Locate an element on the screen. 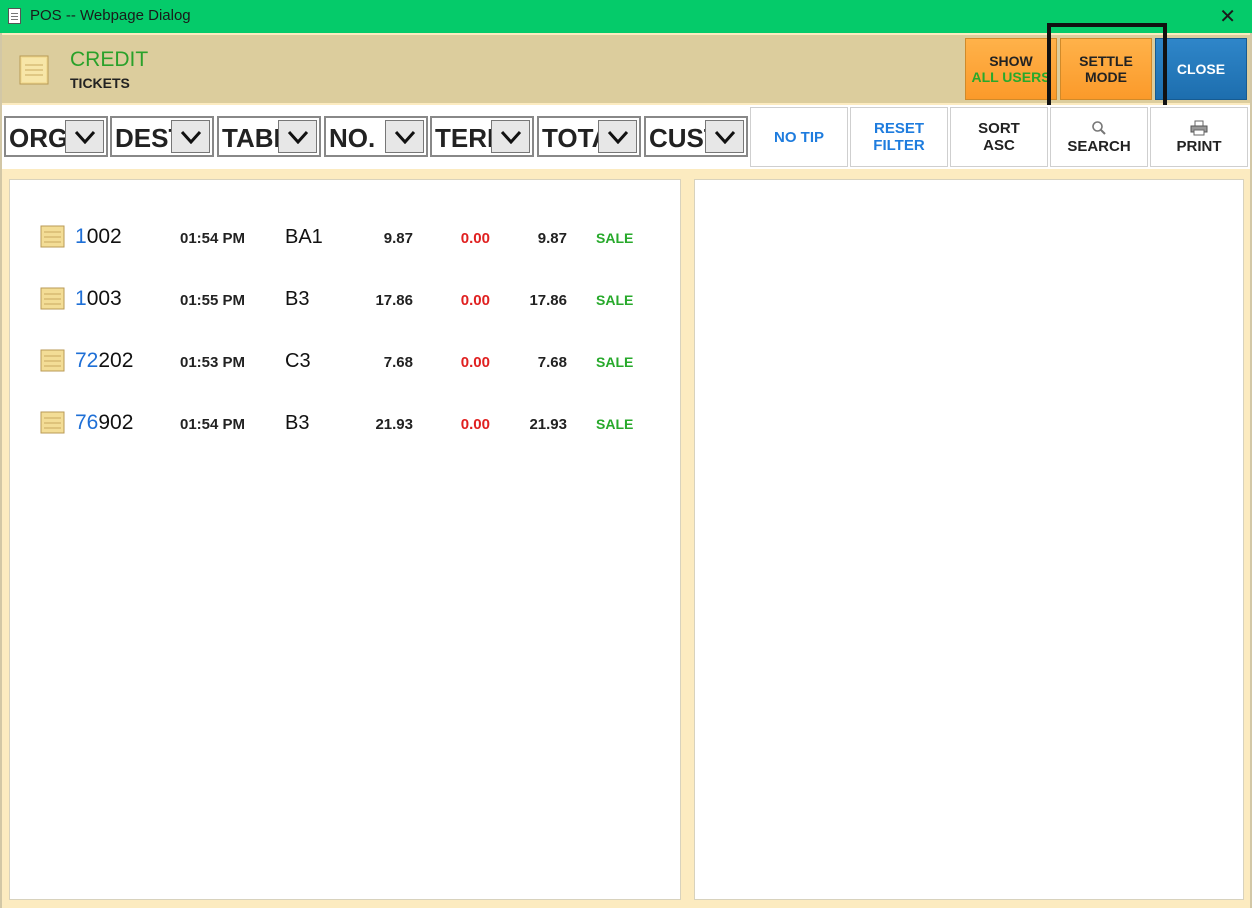 Image resolution: width=1252 pixels, height=908 pixels. settle-mode-button: SETTLE MODE is located at coordinates (1106, 69).